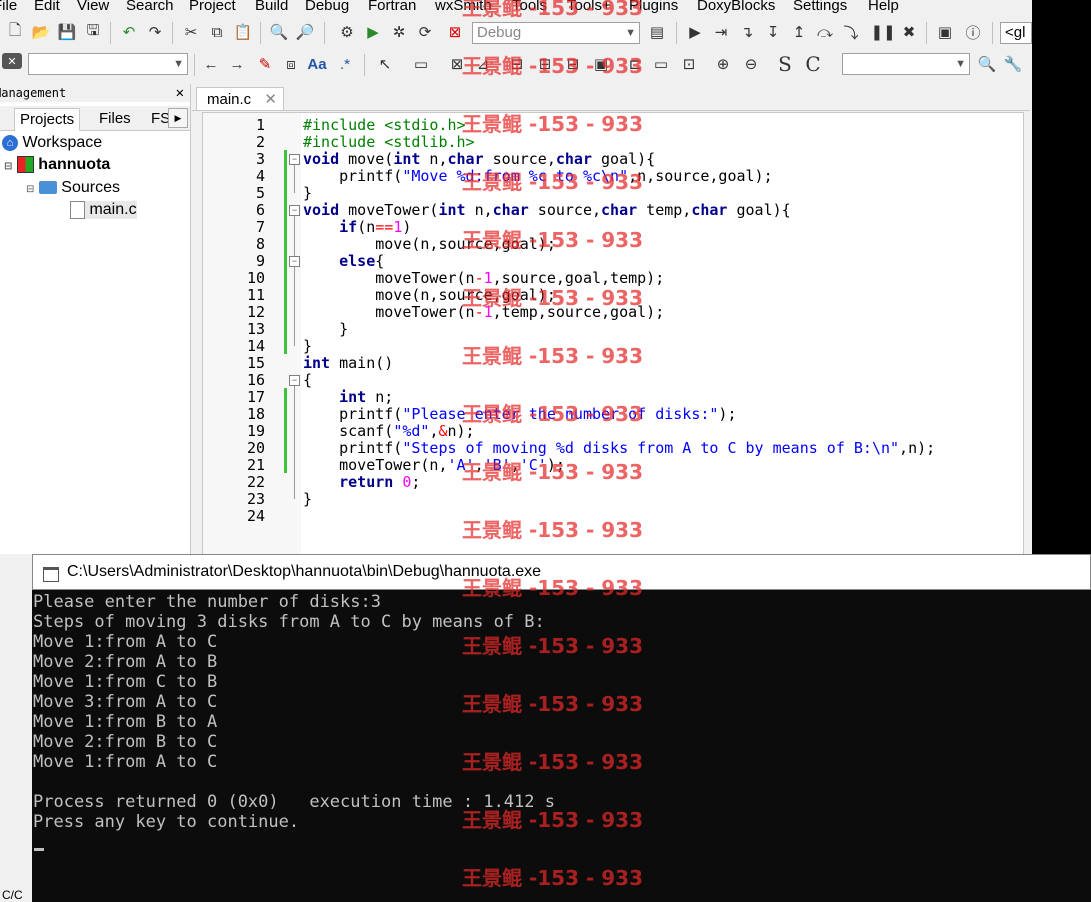 This screenshot has width=1091, height=902. I want to click on run-icon: ▶, so click(373, 32).